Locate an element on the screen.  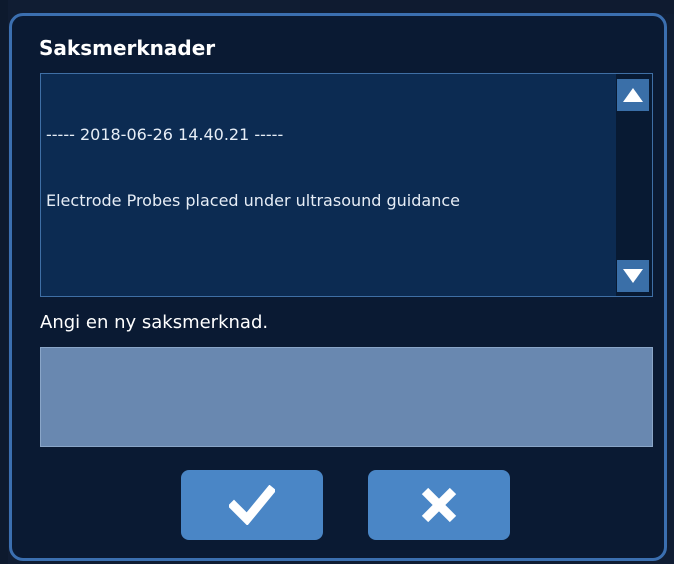
cancel-button is located at coordinates (439, 505).